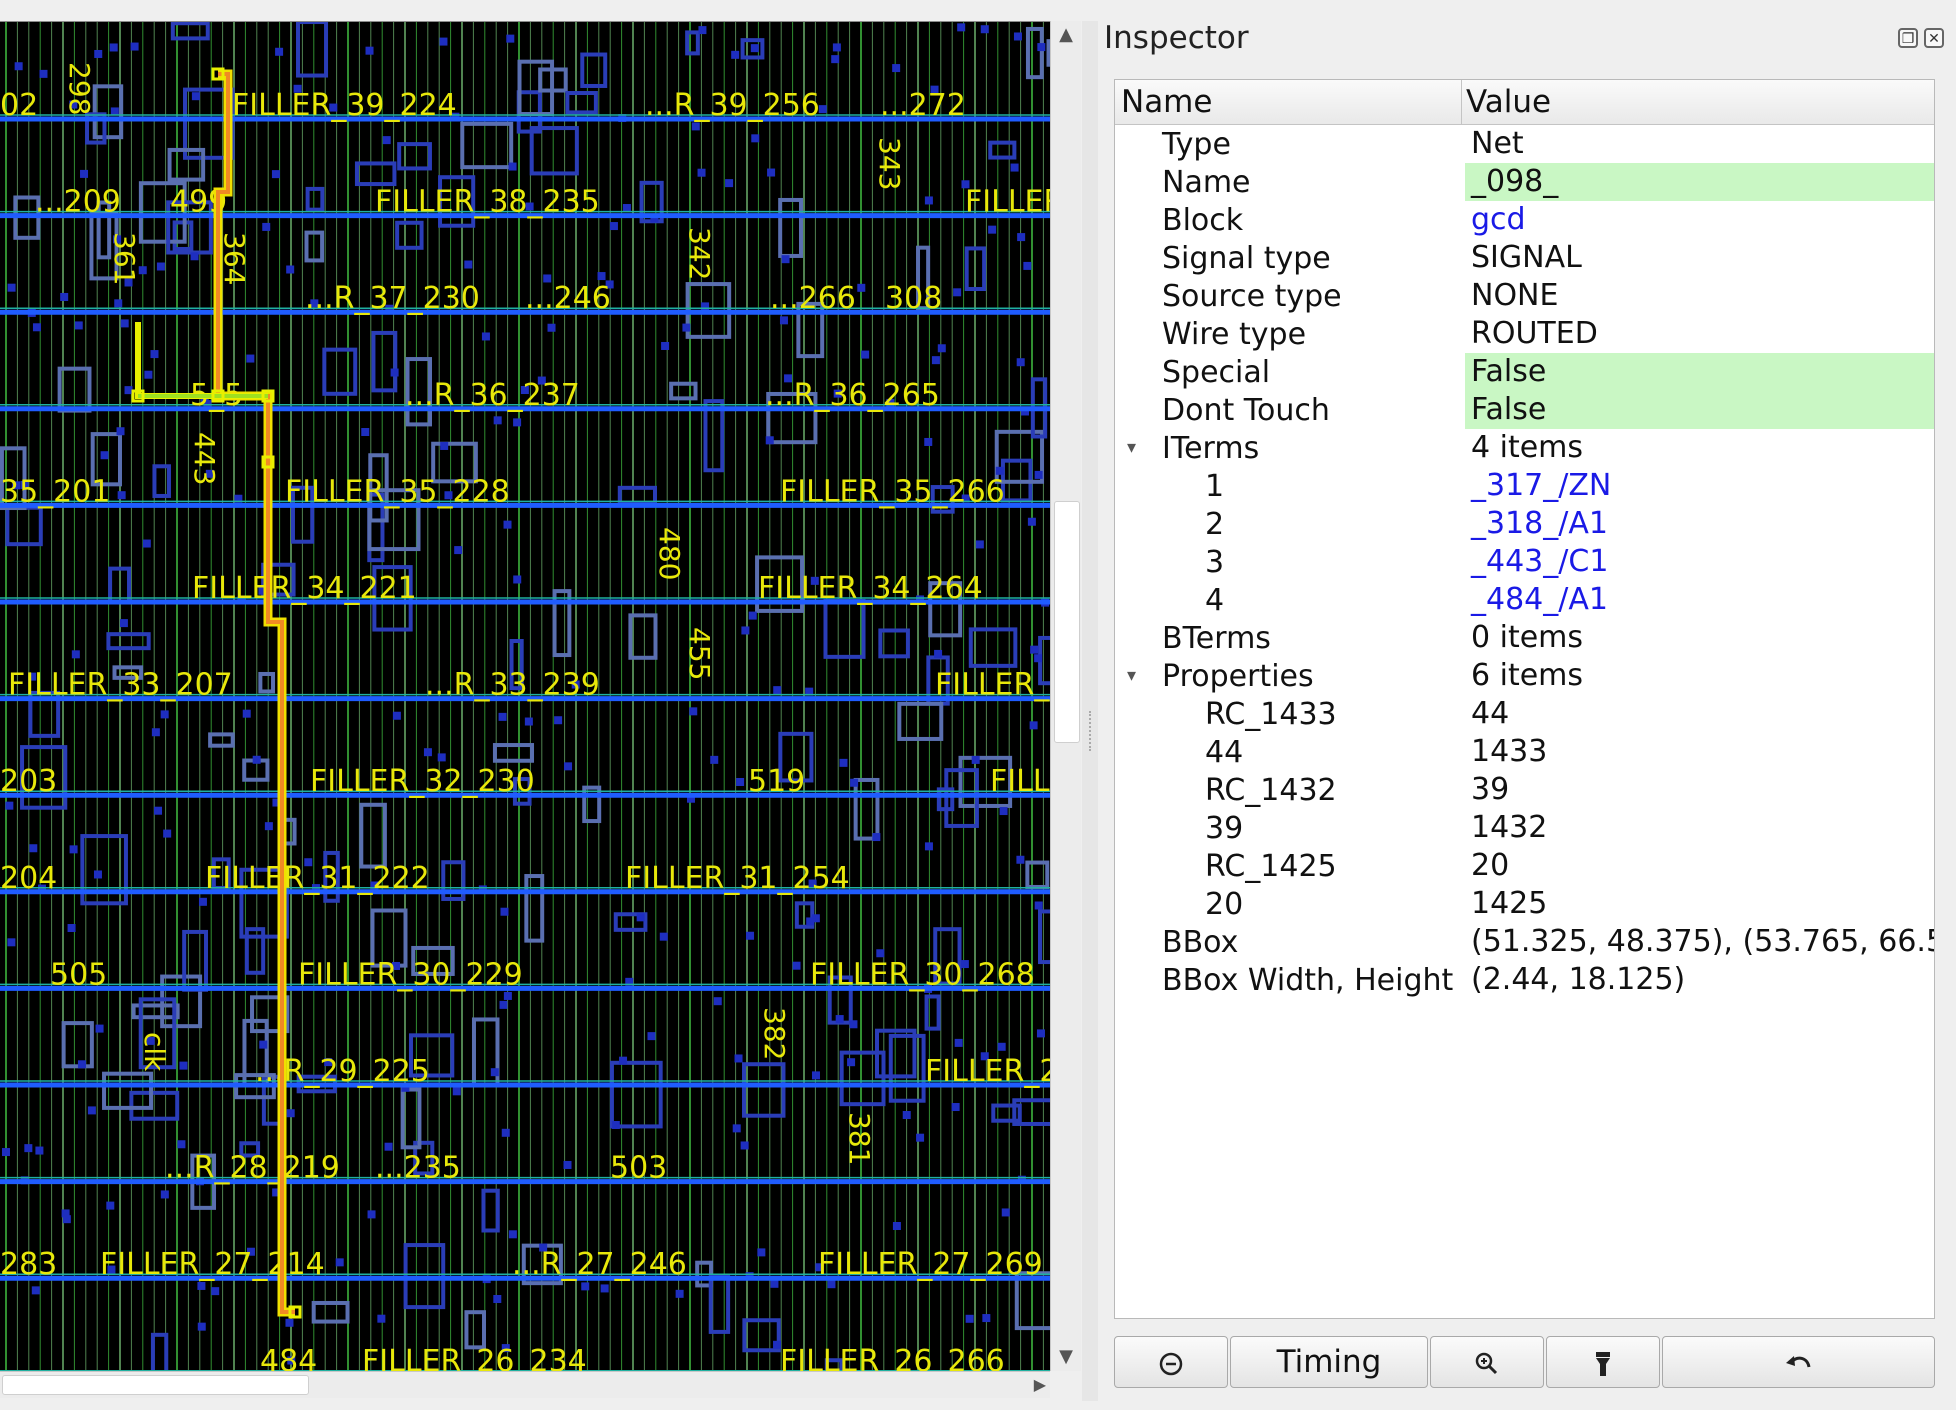 This screenshot has height=1410, width=1956. What do you see at coordinates (1497, 143) in the screenshot?
I see `property-value: Net` at bounding box center [1497, 143].